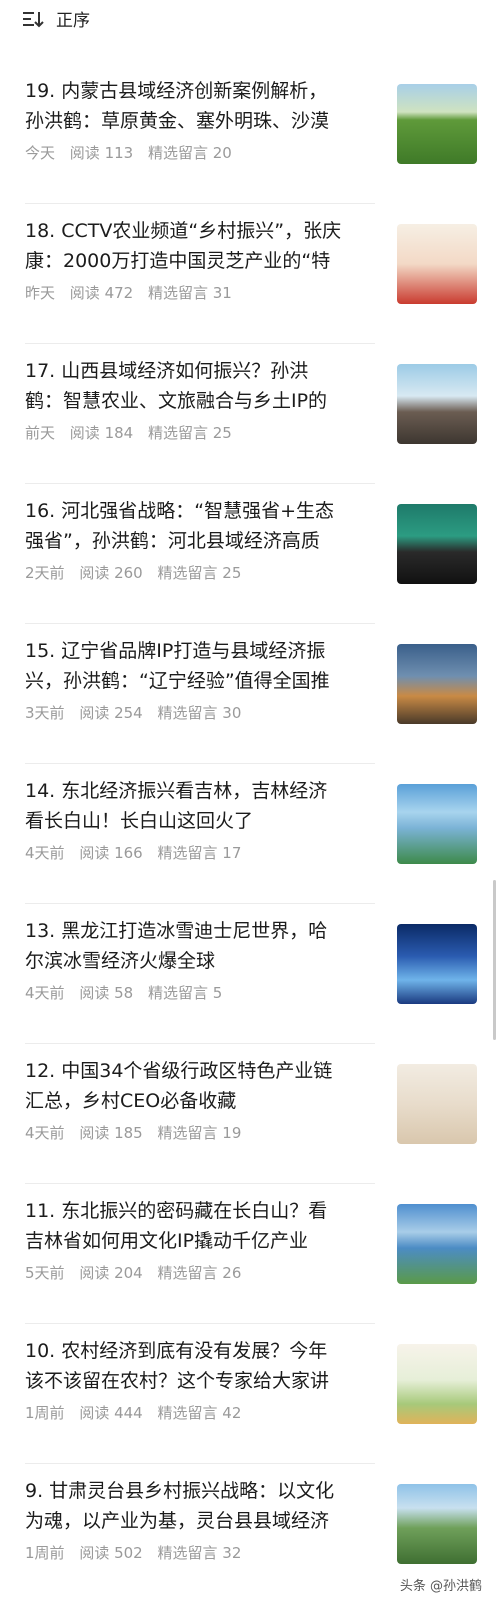 This screenshot has width=500, height=1604. I want to click on title-line-1: 19. 内蒙古县域经济创新案例解析，, so click(176, 91).